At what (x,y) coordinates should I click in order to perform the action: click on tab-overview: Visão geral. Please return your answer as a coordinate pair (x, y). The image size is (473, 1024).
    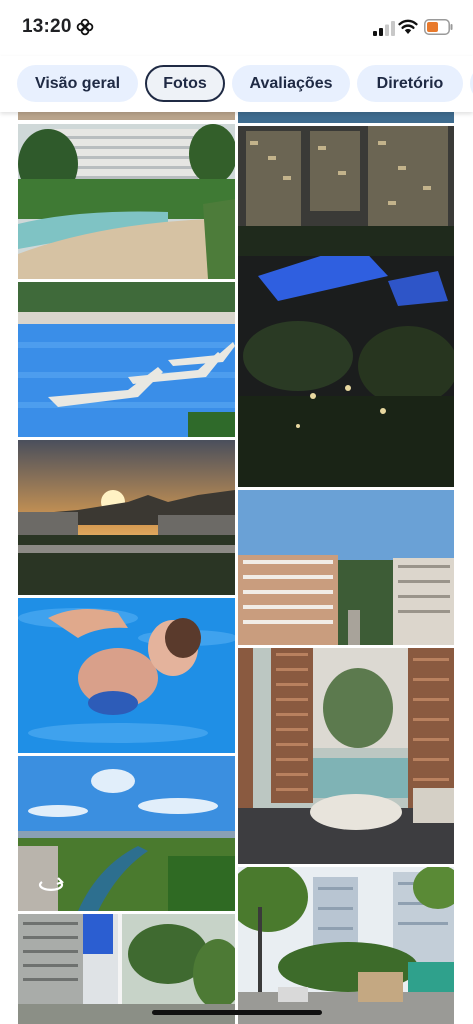
    Looking at the image, I should click on (77, 83).